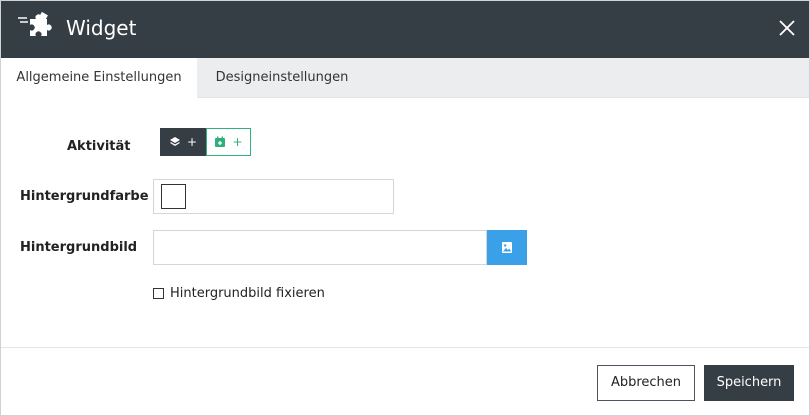 Image resolution: width=810 pixels, height=416 pixels. What do you see at coordinates (247, 293) in the screenshot?
I see `fix-background-label: Hintergrundbild fixieren` at bounding box center [247, 293].